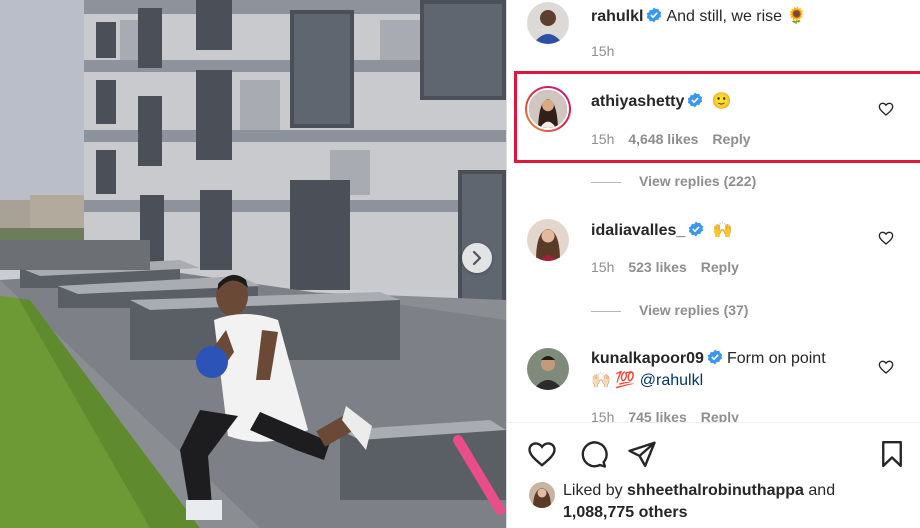 This screenshot has height=528, width=920. Describe the element at coordinates (657, 415) in the screenshot. I see `comment-likes: 745 likes` at that location.